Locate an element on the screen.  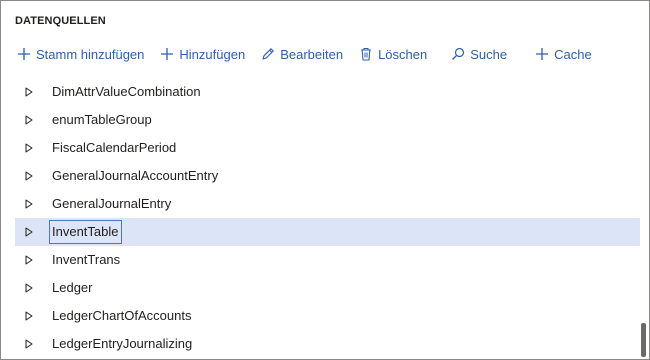
vertical-scrollbar is located at coordinates (643, 340).